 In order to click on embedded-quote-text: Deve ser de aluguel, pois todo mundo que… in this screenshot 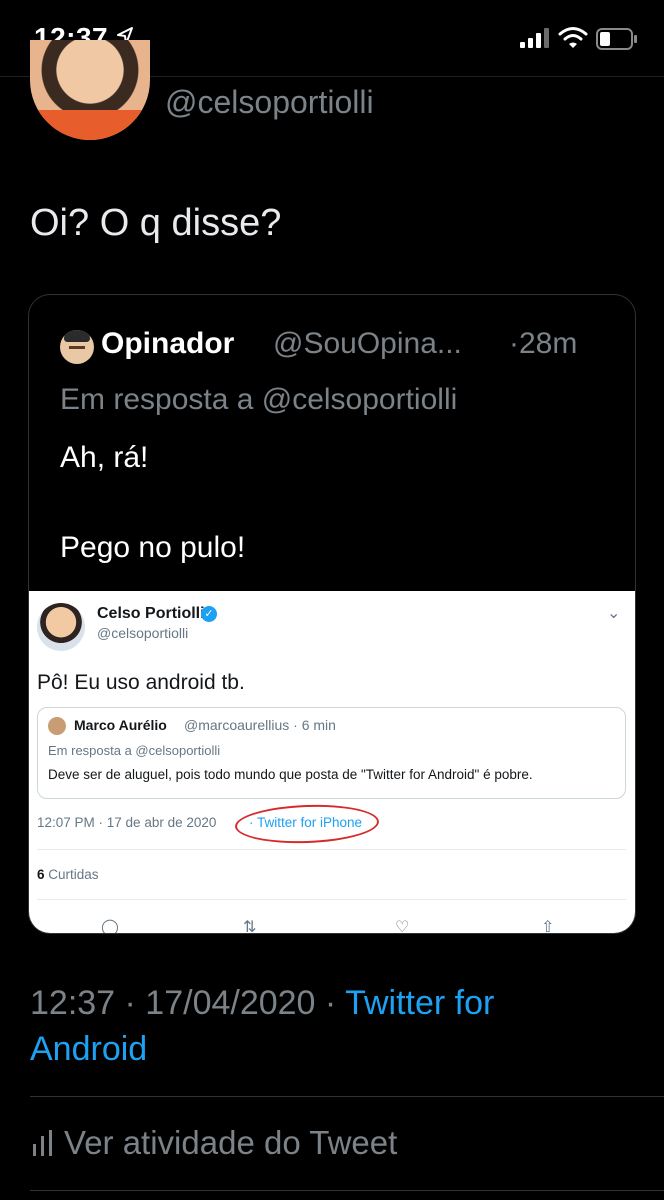, I will do `click(290, 774)`.